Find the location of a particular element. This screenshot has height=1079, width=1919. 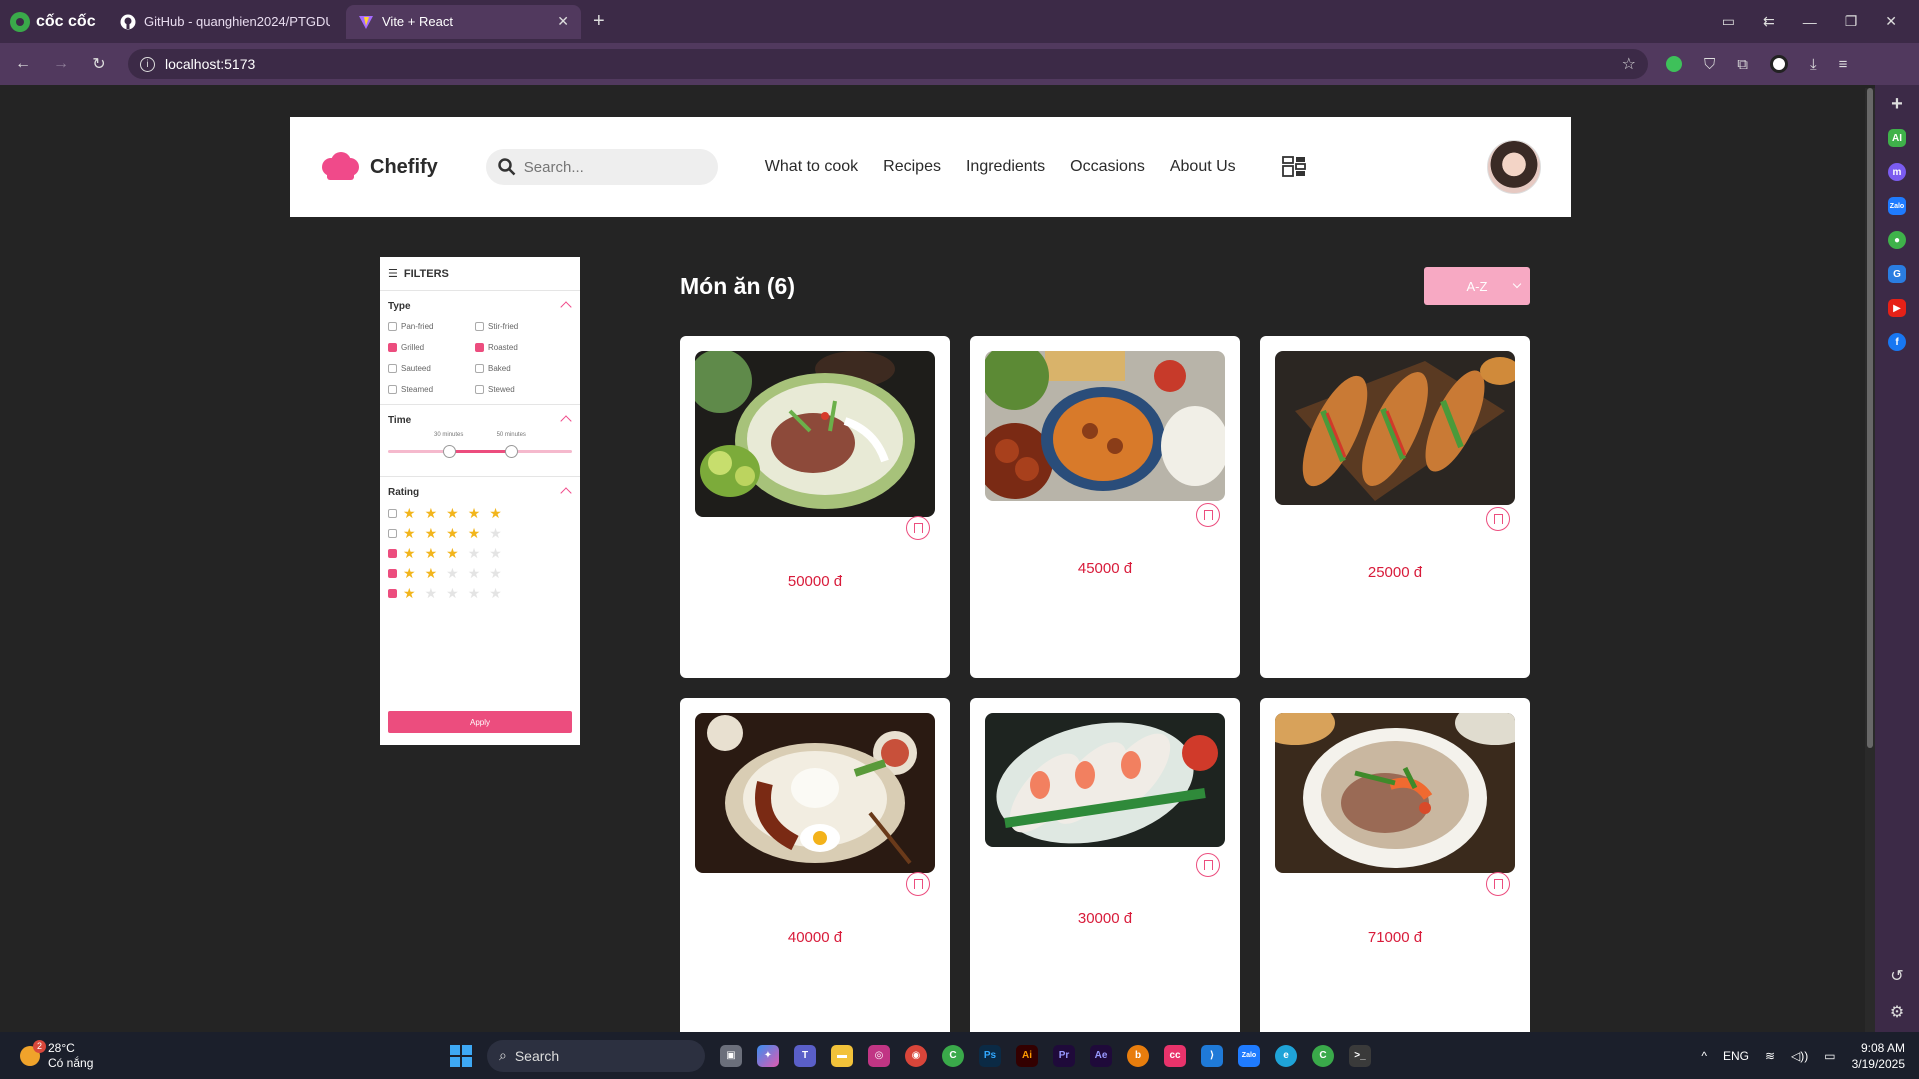

type-option-stir-fried: Stir-fried is located at coordinates (518, 326).